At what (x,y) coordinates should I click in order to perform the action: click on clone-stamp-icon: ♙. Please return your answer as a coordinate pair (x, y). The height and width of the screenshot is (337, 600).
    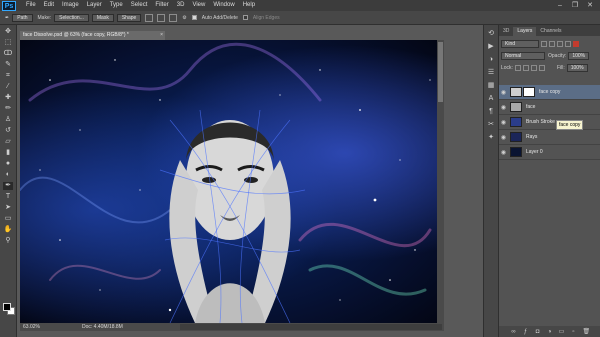
    Looking at the image, I should click on (8, 120).